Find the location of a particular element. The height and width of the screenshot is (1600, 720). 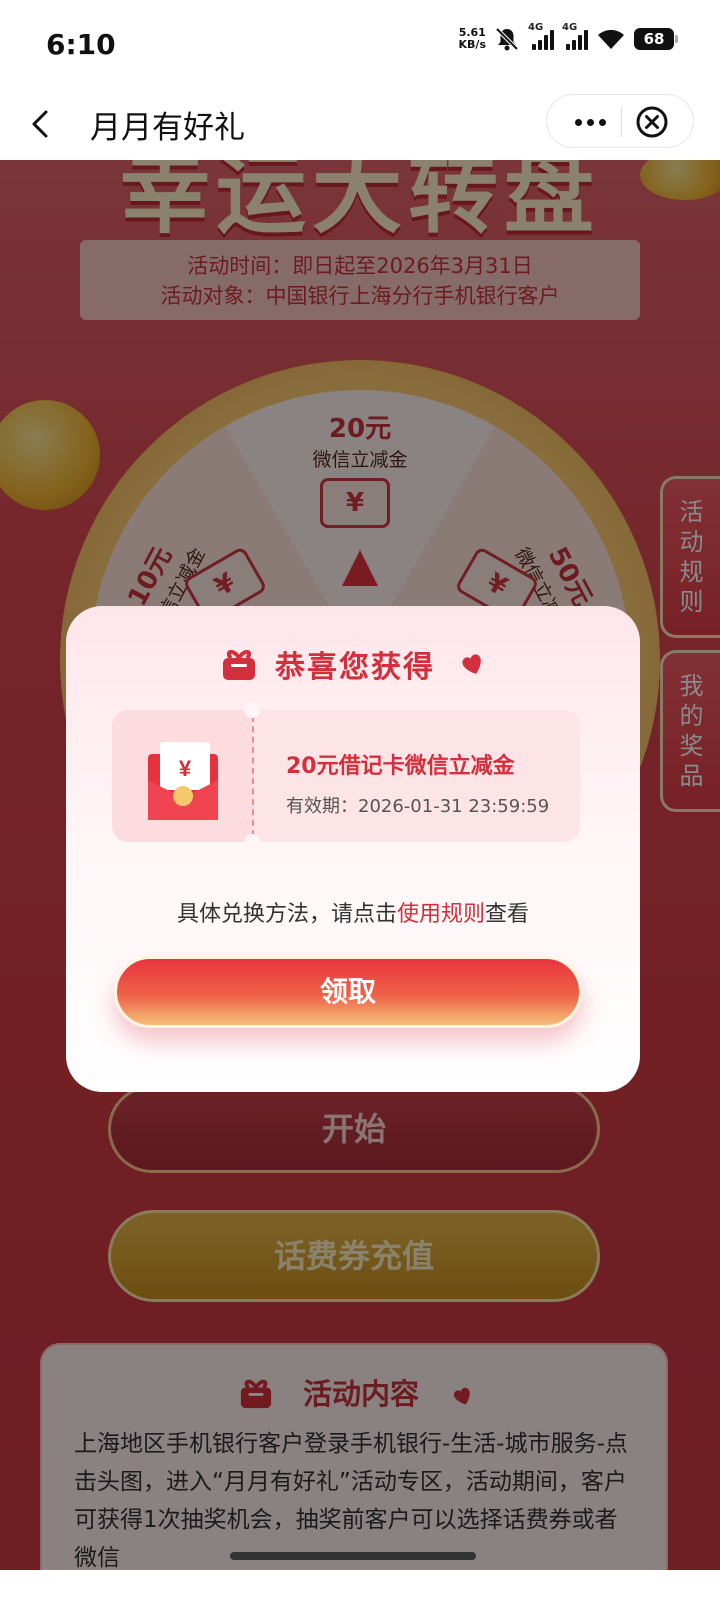

status-bar: 6:10 5.61 KB/s 4G 4G 68 is located at coordinates (360, 45).